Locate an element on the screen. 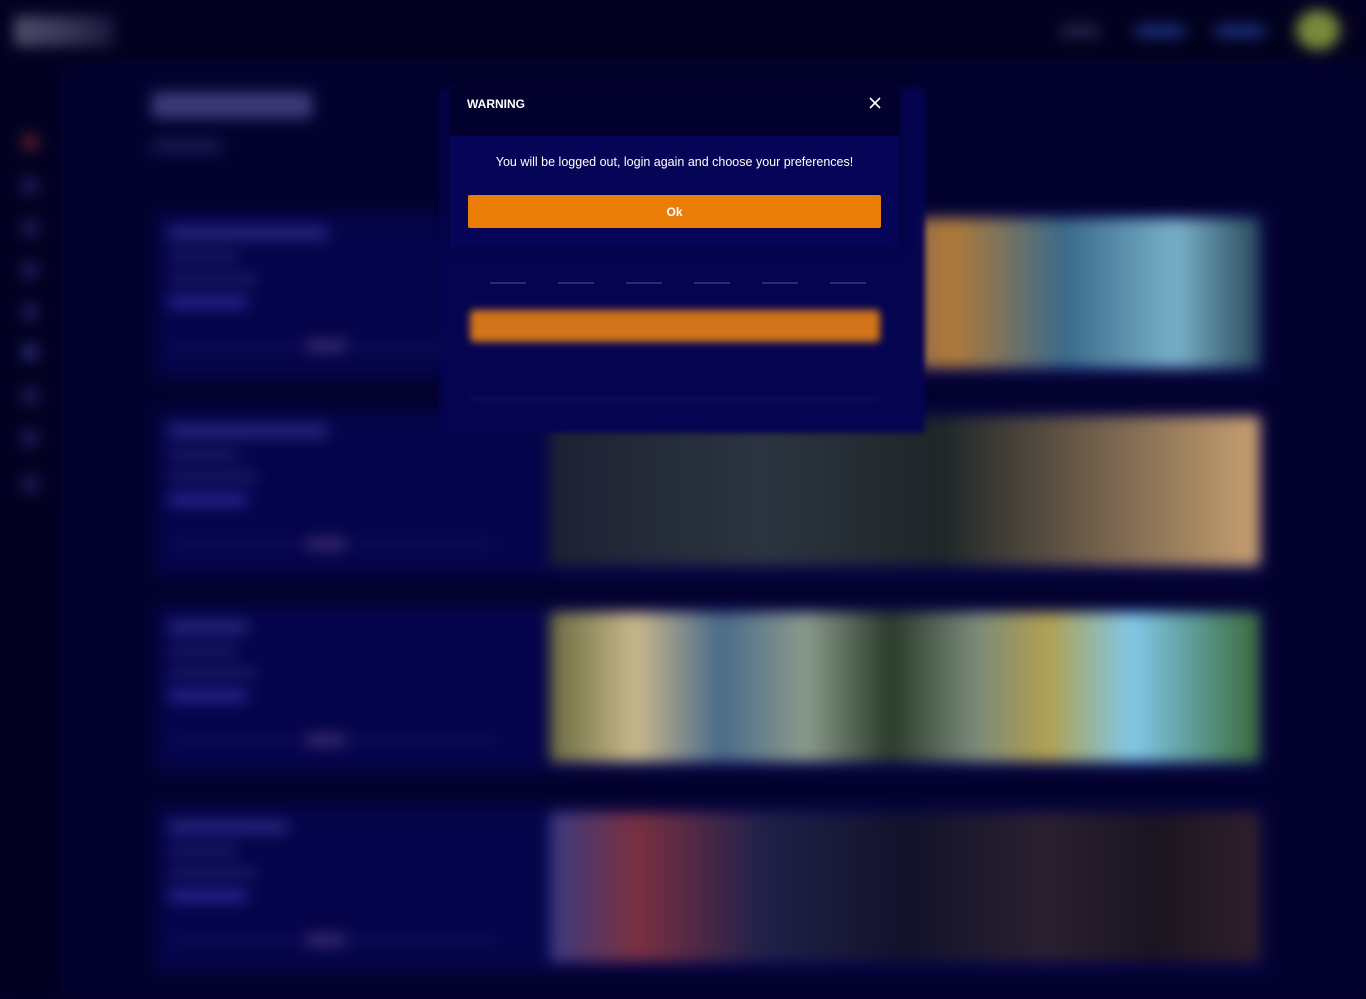 The image size is (1366, 999). top-bar: › is located at coordinates (683, 31).